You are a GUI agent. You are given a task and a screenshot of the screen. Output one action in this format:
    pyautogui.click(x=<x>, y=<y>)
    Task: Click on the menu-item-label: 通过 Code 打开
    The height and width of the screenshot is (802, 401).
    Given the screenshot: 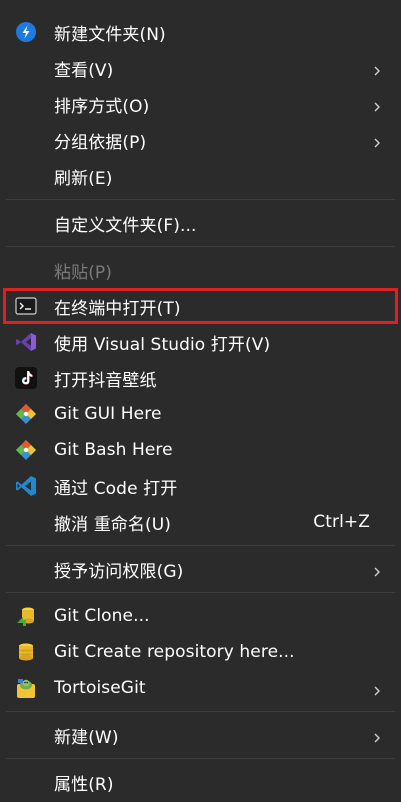 What is the action you would take?
    pyautogui.click(x=116, y=488)
    